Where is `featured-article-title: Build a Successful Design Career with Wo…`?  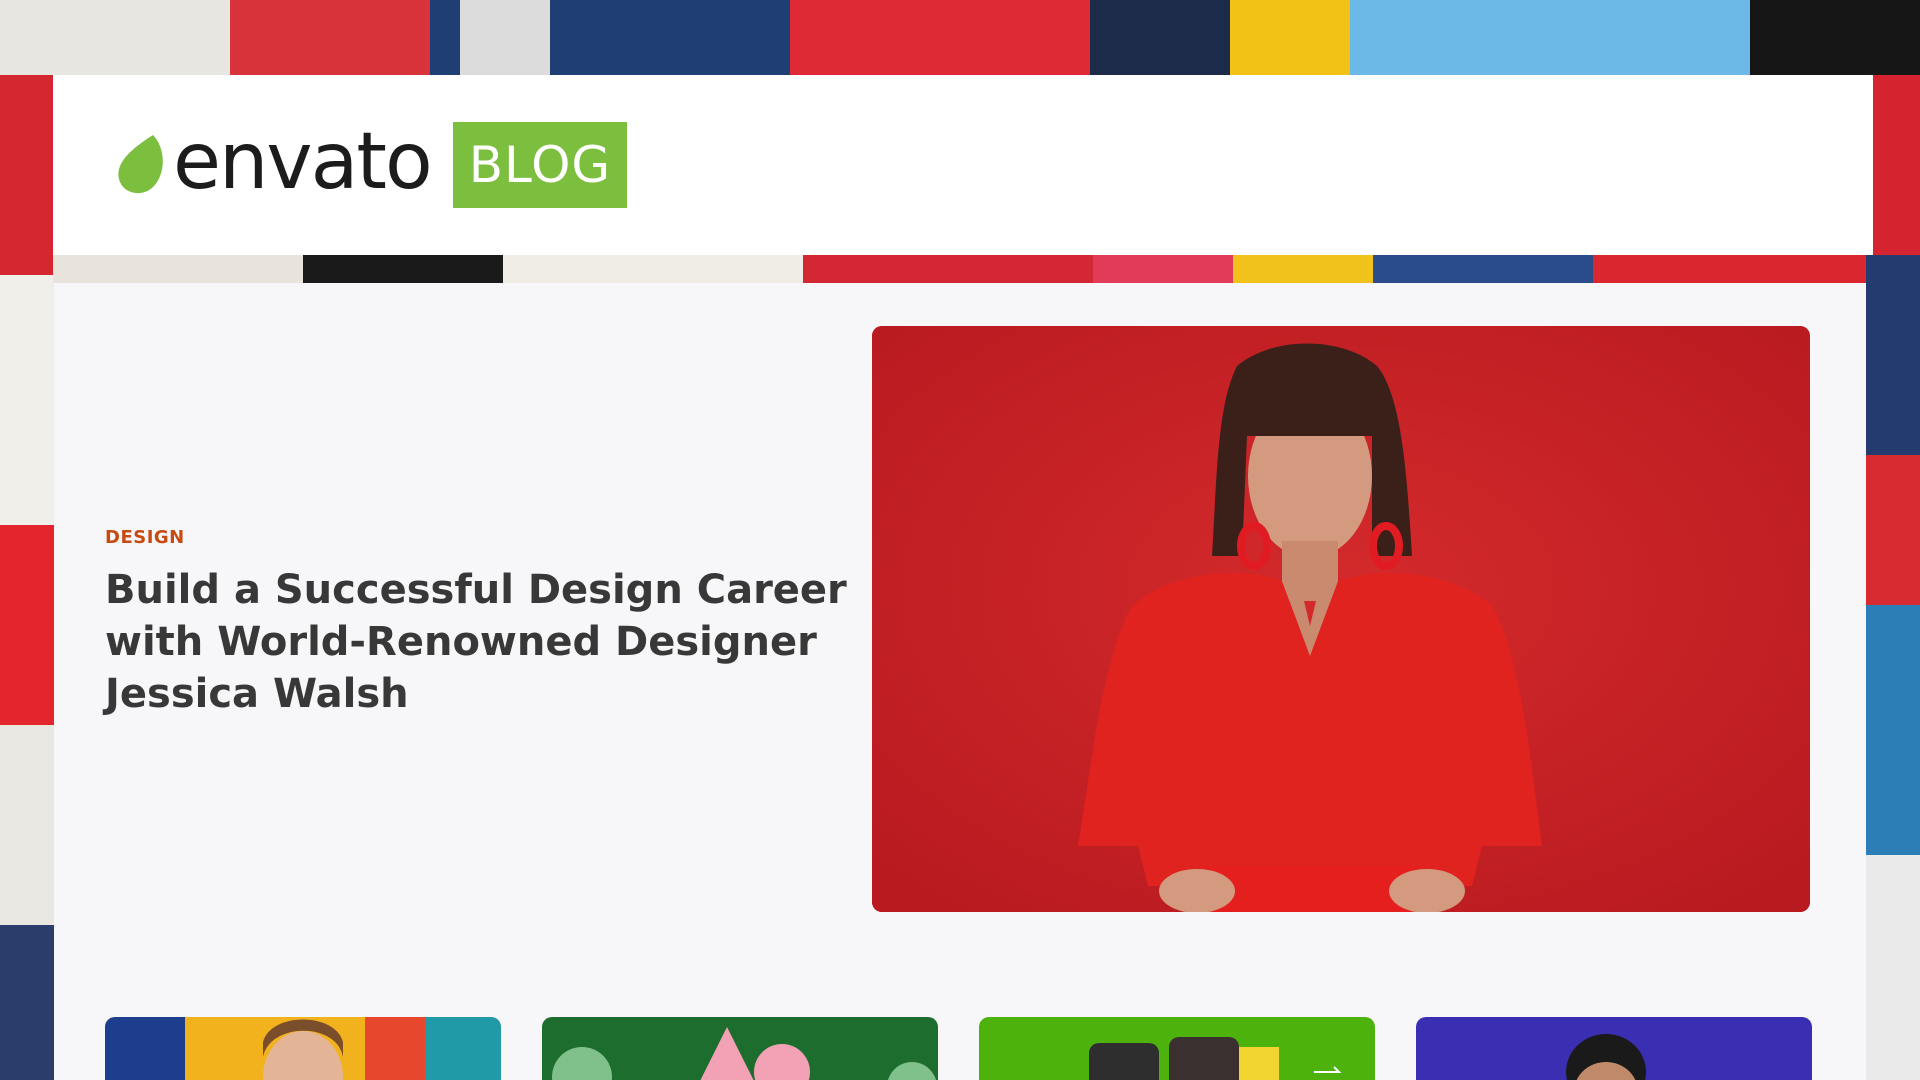 featured-article-title: Build a Successful Design Career with Wo… is located at coordinates (485, 642).